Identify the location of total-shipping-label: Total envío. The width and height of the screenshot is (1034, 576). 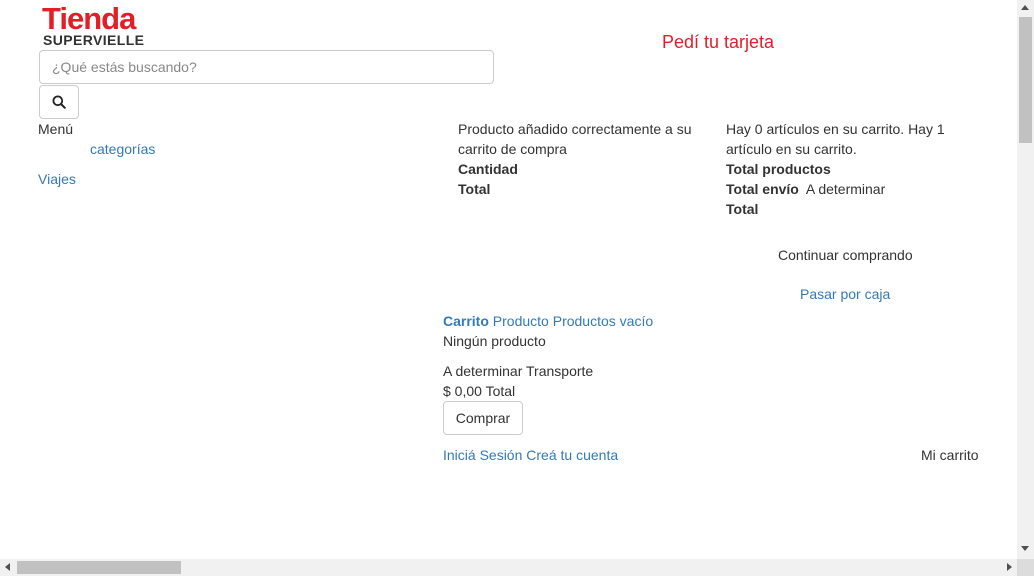
(762, 189).